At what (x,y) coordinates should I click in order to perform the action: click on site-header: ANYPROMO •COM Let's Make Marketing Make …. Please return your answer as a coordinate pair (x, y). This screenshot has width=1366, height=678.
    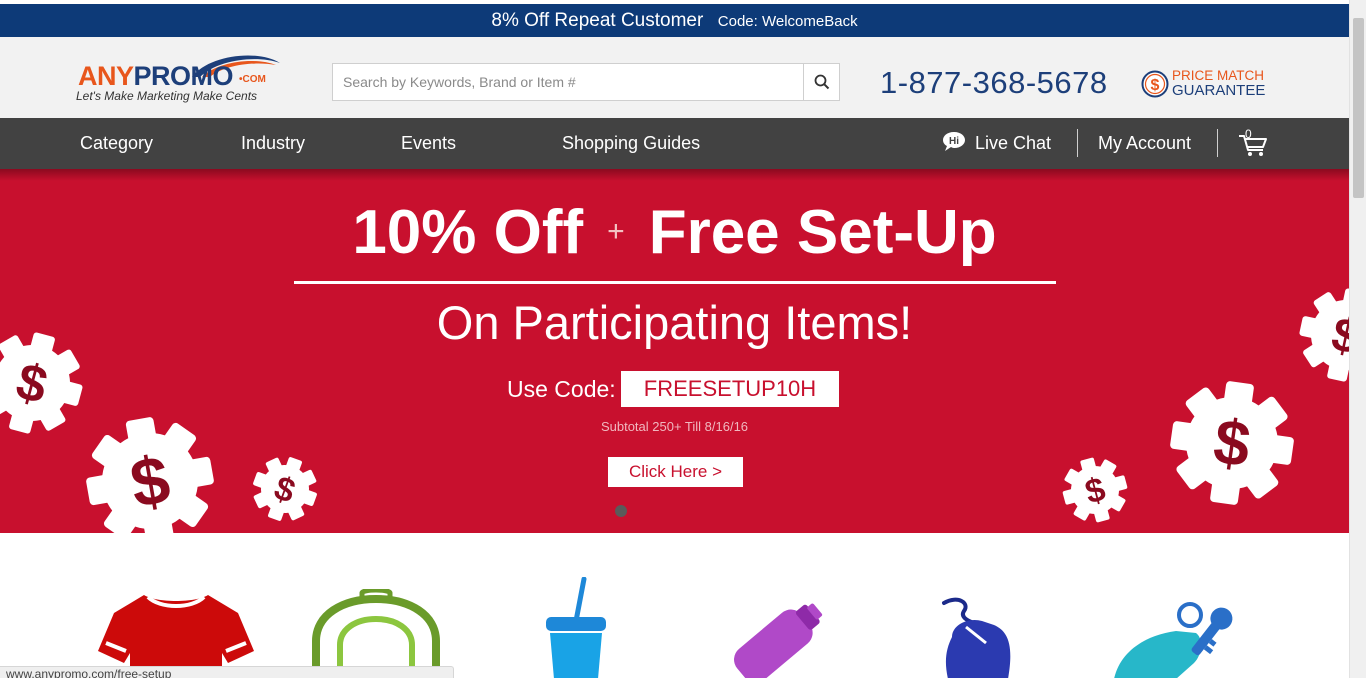
    Looking at the image, I should click on (674, 77).